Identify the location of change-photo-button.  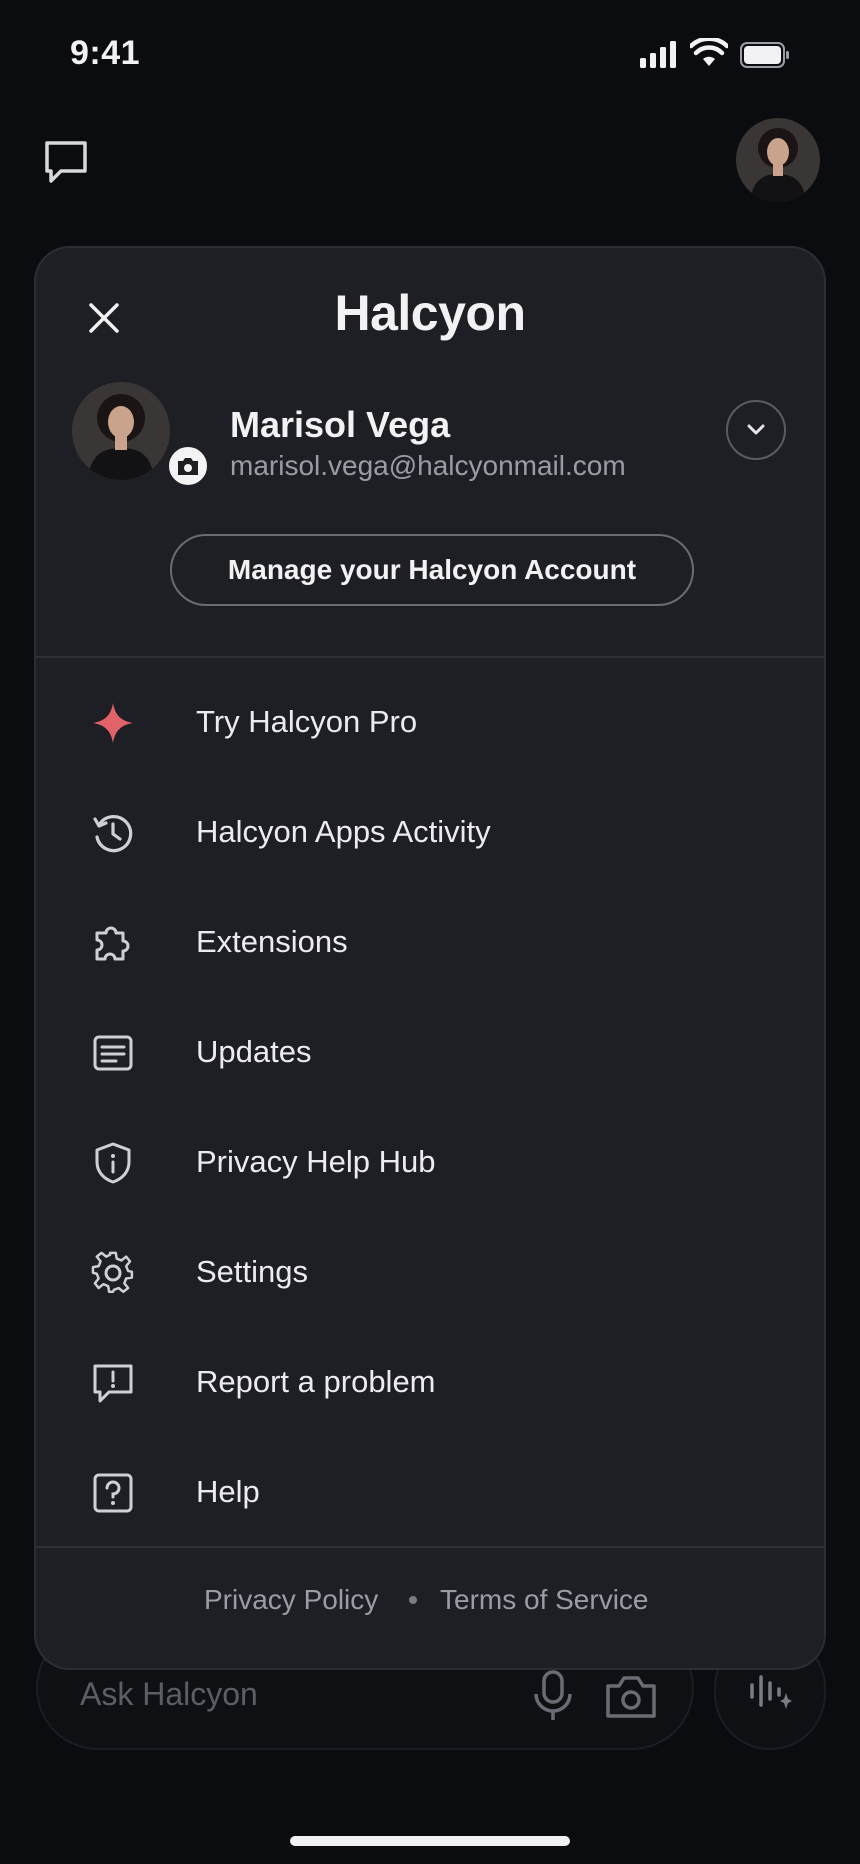
(188, 466).